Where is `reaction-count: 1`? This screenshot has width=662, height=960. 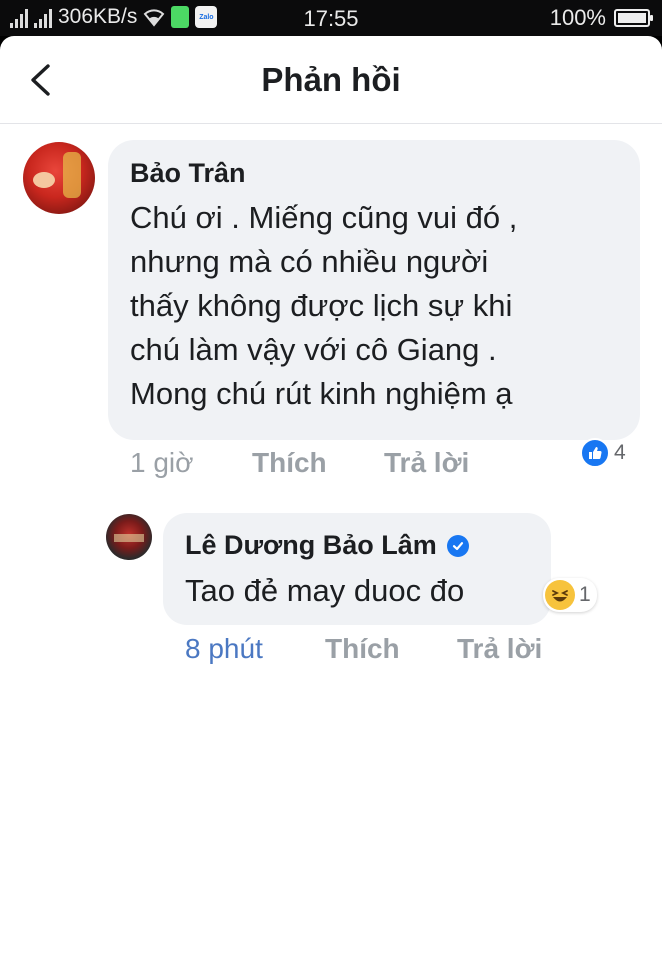 reaction-count: 1 is located at coordinates (570, 595).